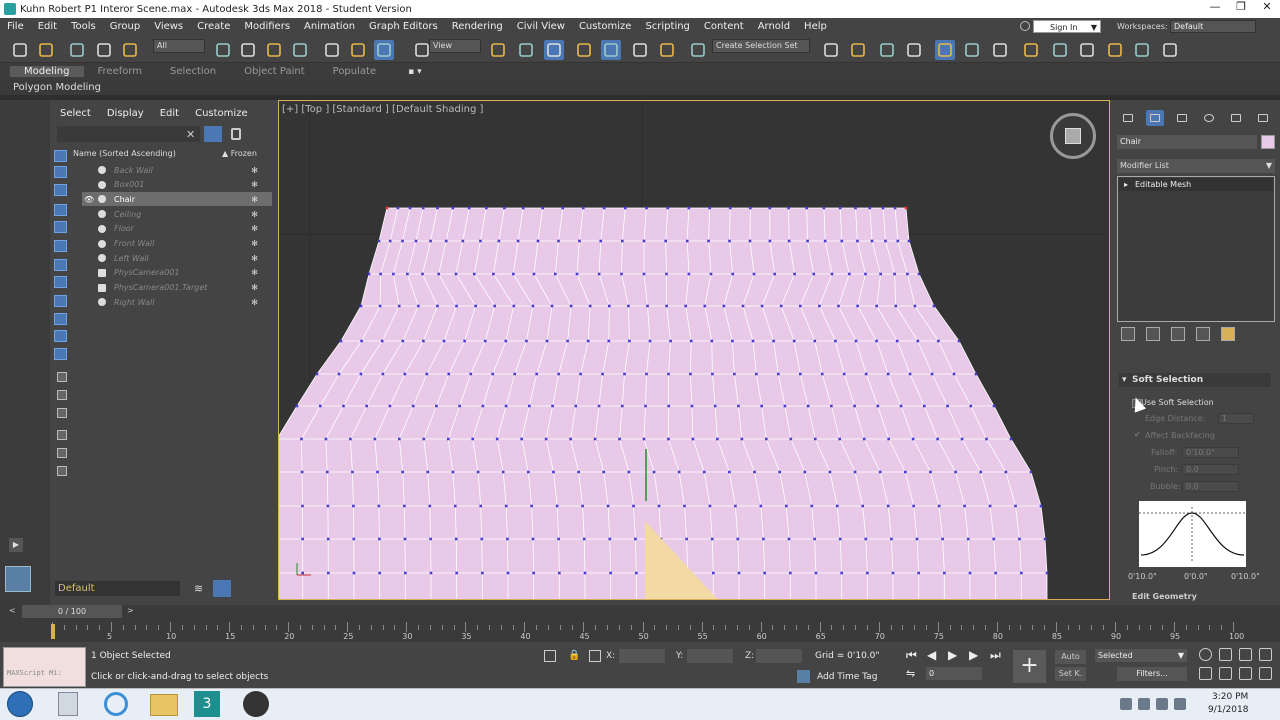 This screenshot has width=1280, height=720. Describe the element at coordinates (116, 704) in the screenshot. I see `internet-explorer-icon` at that location.